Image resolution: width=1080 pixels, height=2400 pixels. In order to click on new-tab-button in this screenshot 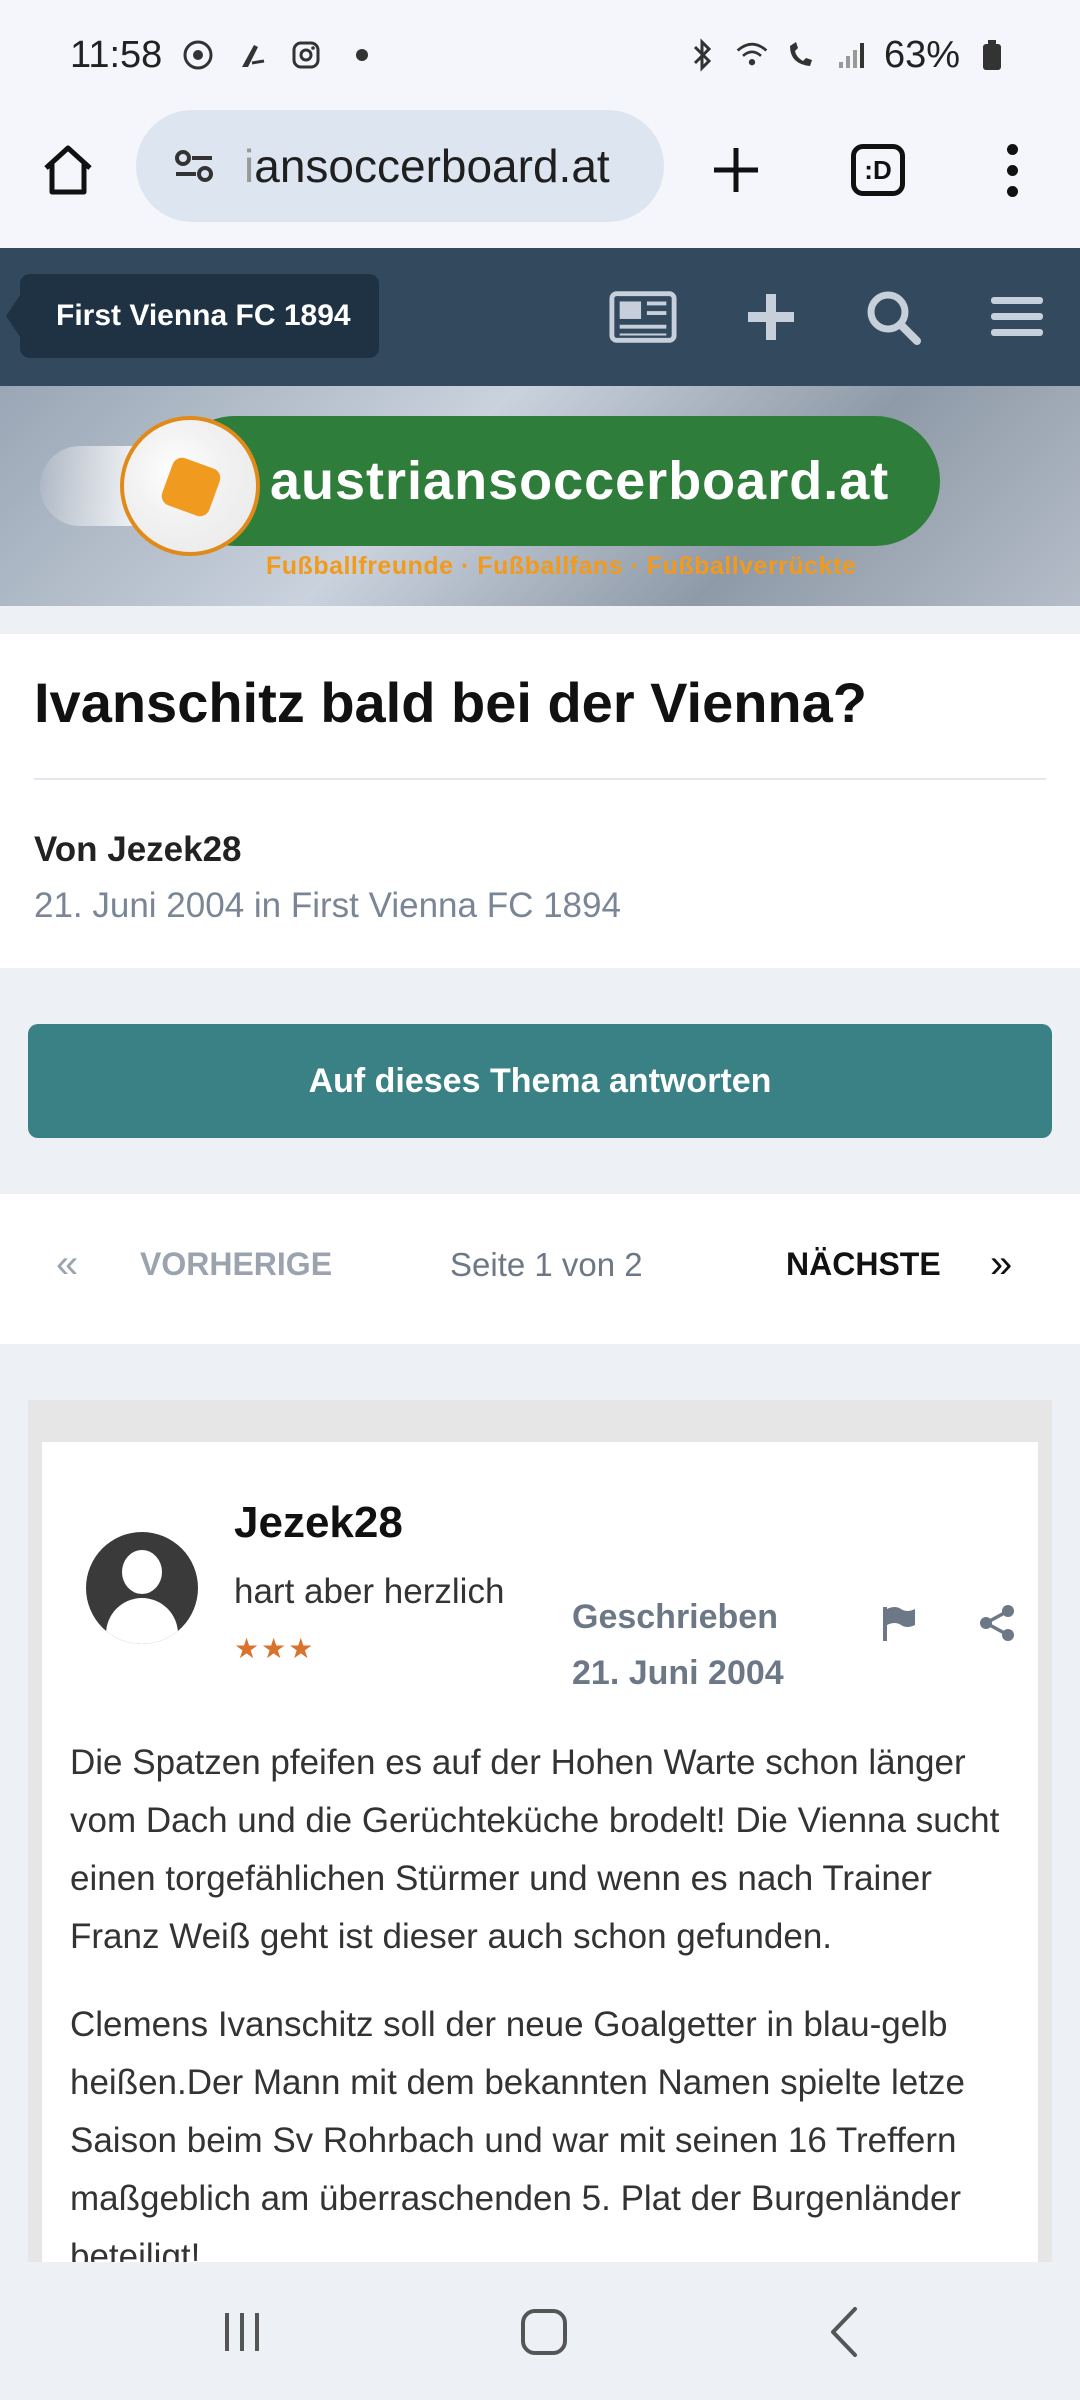, I will do `click(736, 170)`.